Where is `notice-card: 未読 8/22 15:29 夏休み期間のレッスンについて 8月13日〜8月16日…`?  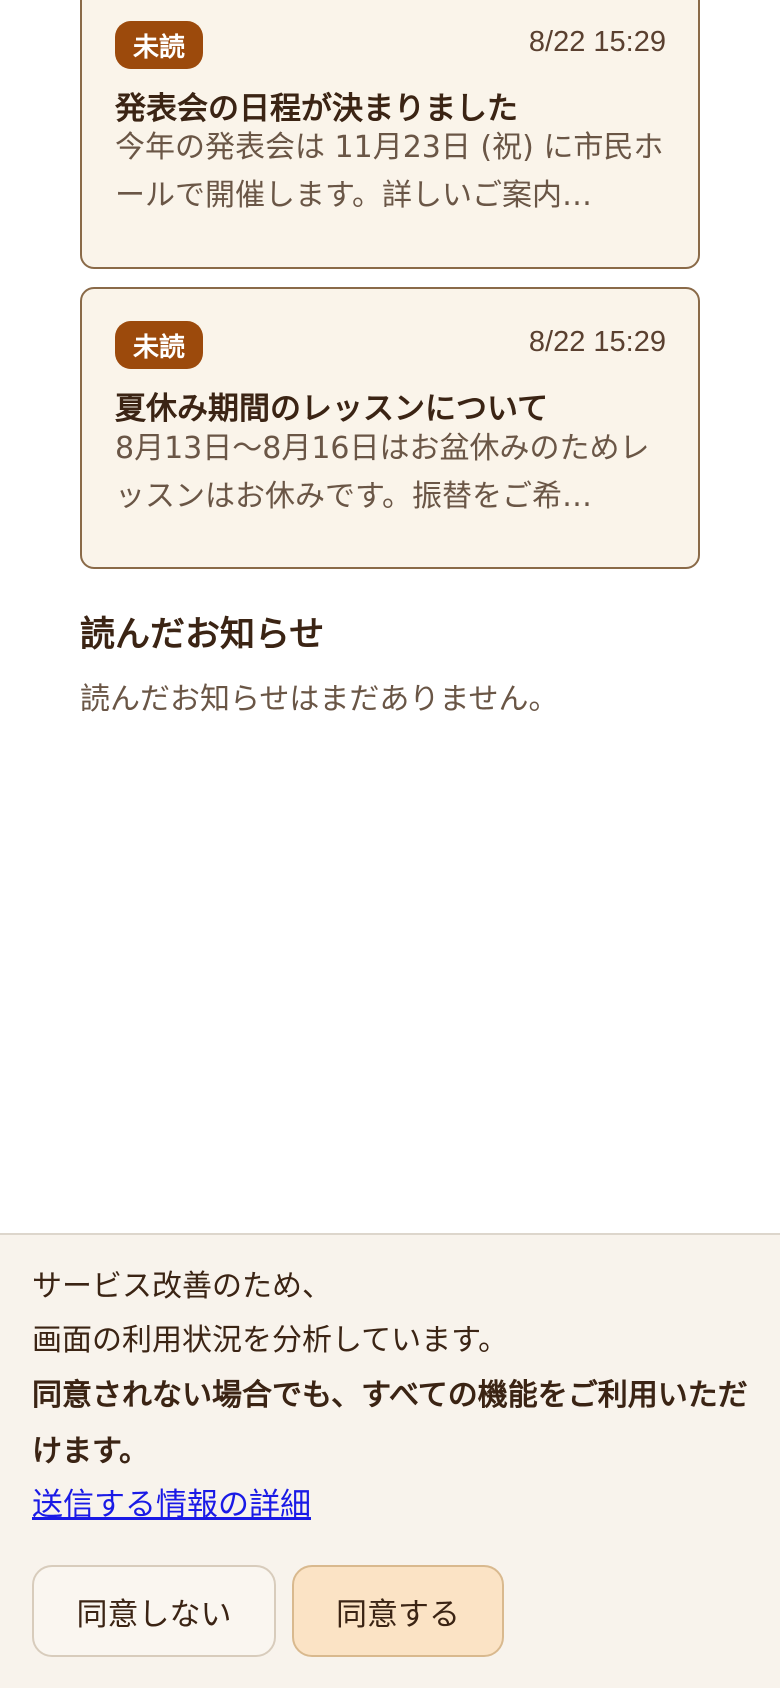
notice-card: 未読 8/22 15:29 夏休み期間のレッスンについて 8月13日〜8月16日… is located at coordinates (390, 428).